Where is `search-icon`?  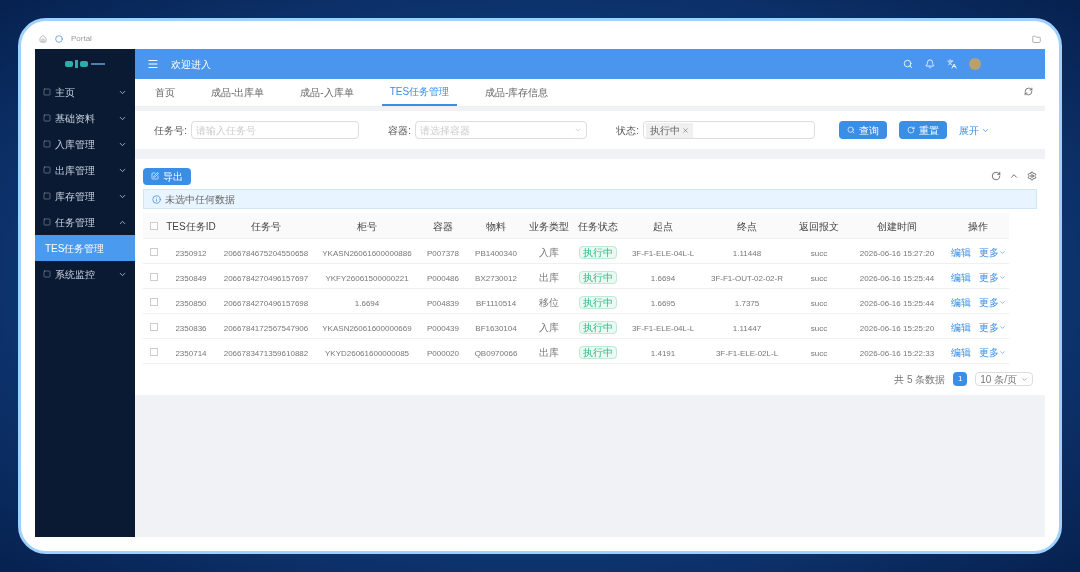
search-icon is located at coordinates (908, 64).